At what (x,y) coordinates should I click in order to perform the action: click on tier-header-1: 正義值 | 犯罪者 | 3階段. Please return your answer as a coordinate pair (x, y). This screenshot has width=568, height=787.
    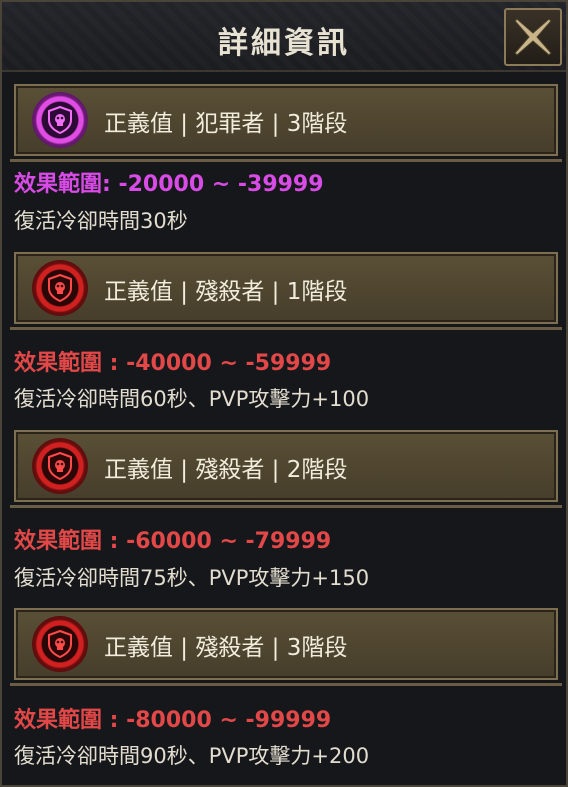
    Looking at the image, I should click on (286, 123).